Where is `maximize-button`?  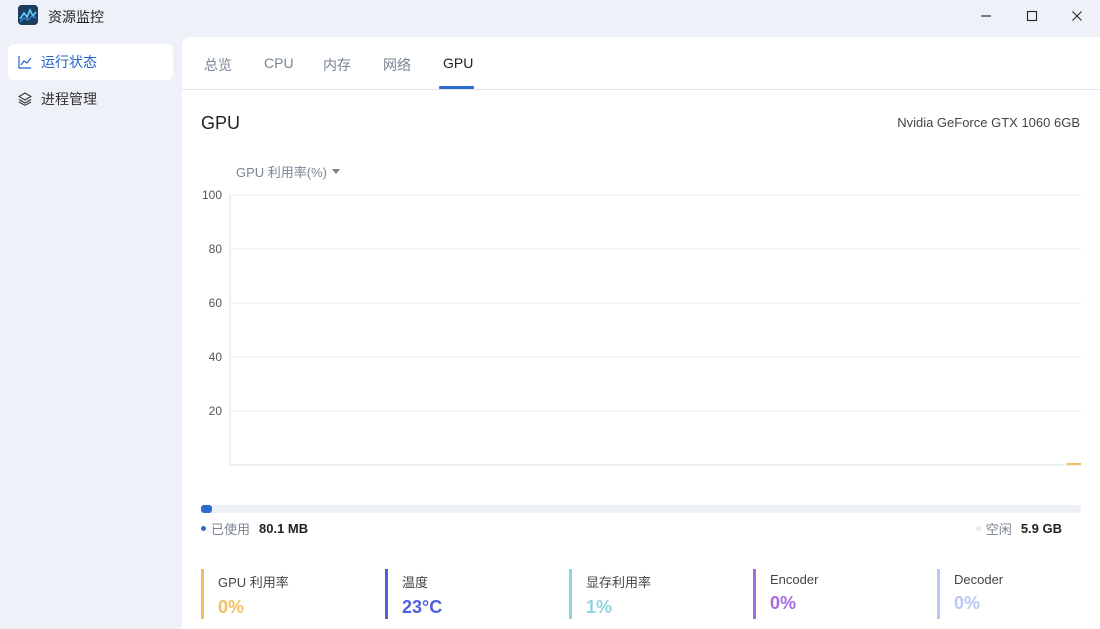 maximize-button is located at coordinates (1032, 16).